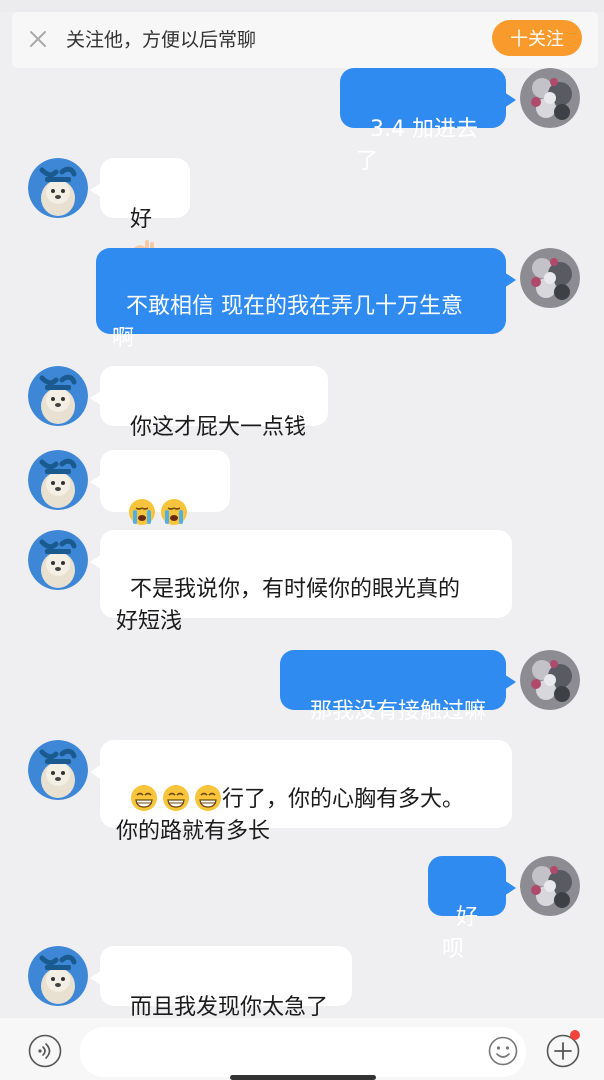 The width and height of the screenshot is (604, 1080). I want to click on message-text: 好, so click(141, 219).